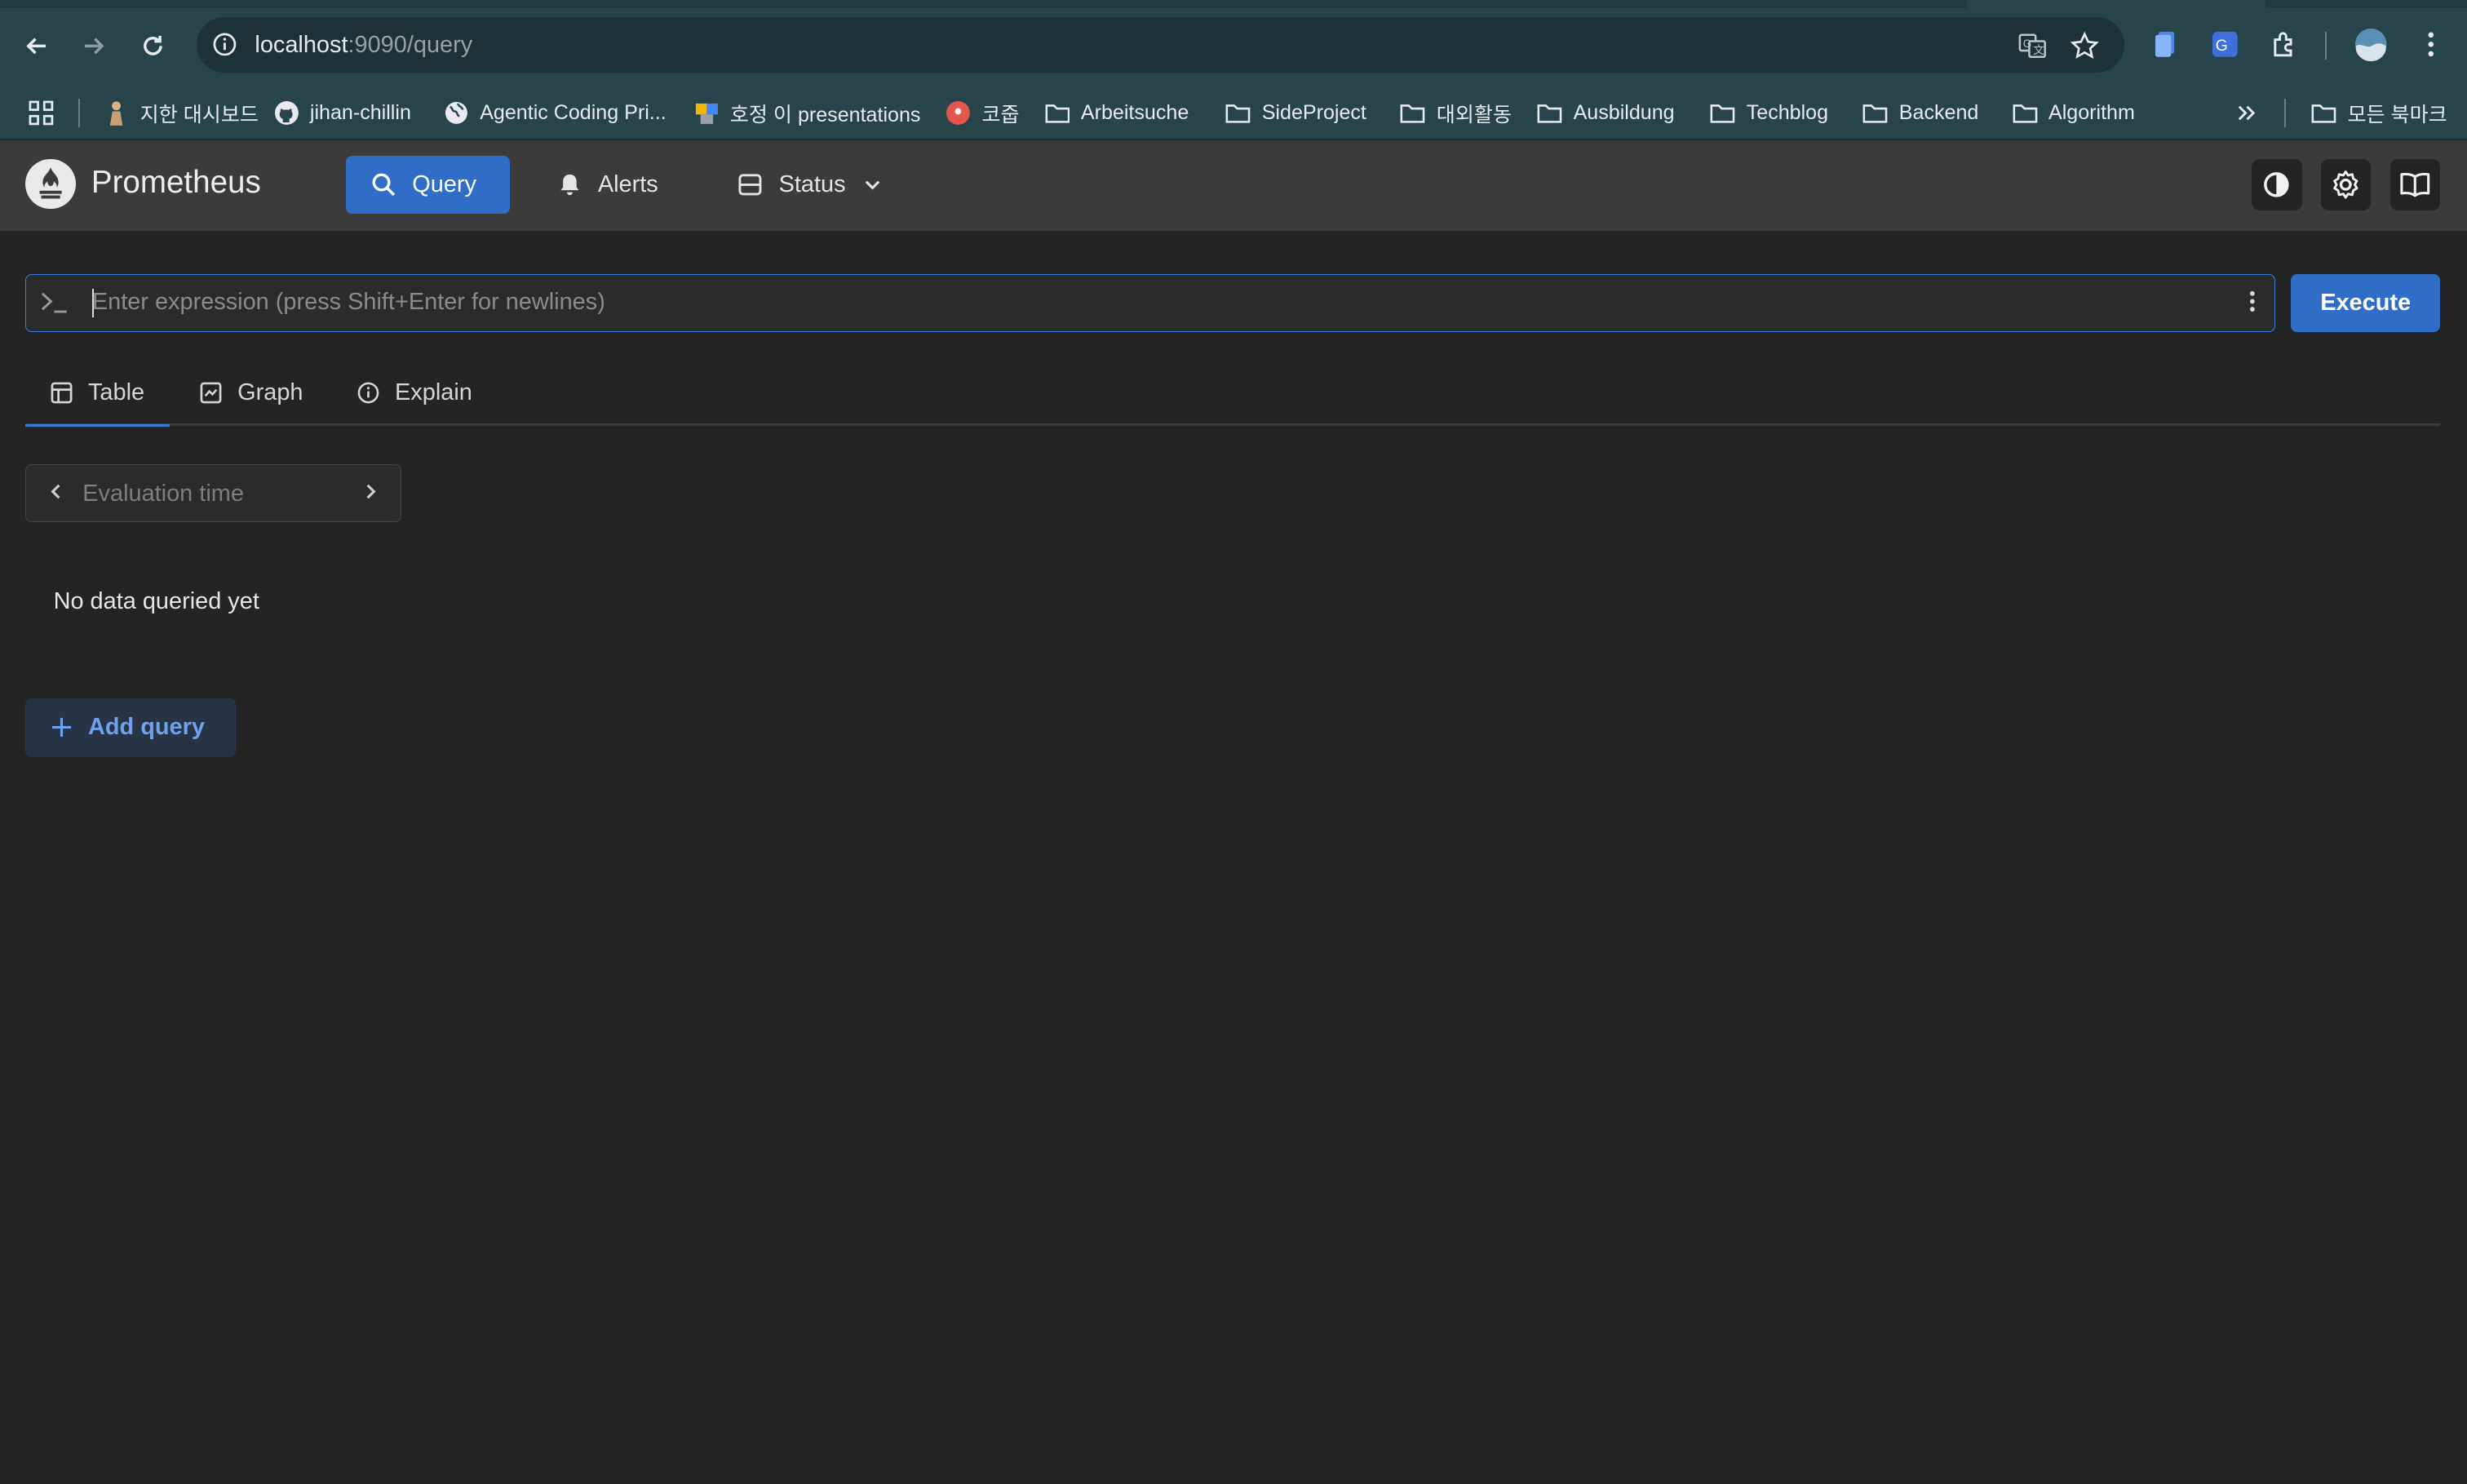 The image size is (2467, 1484). What do you see at coordinates (61, 728) in the screenshot?
I see `plus-icon` at bounding box center [61, 728].